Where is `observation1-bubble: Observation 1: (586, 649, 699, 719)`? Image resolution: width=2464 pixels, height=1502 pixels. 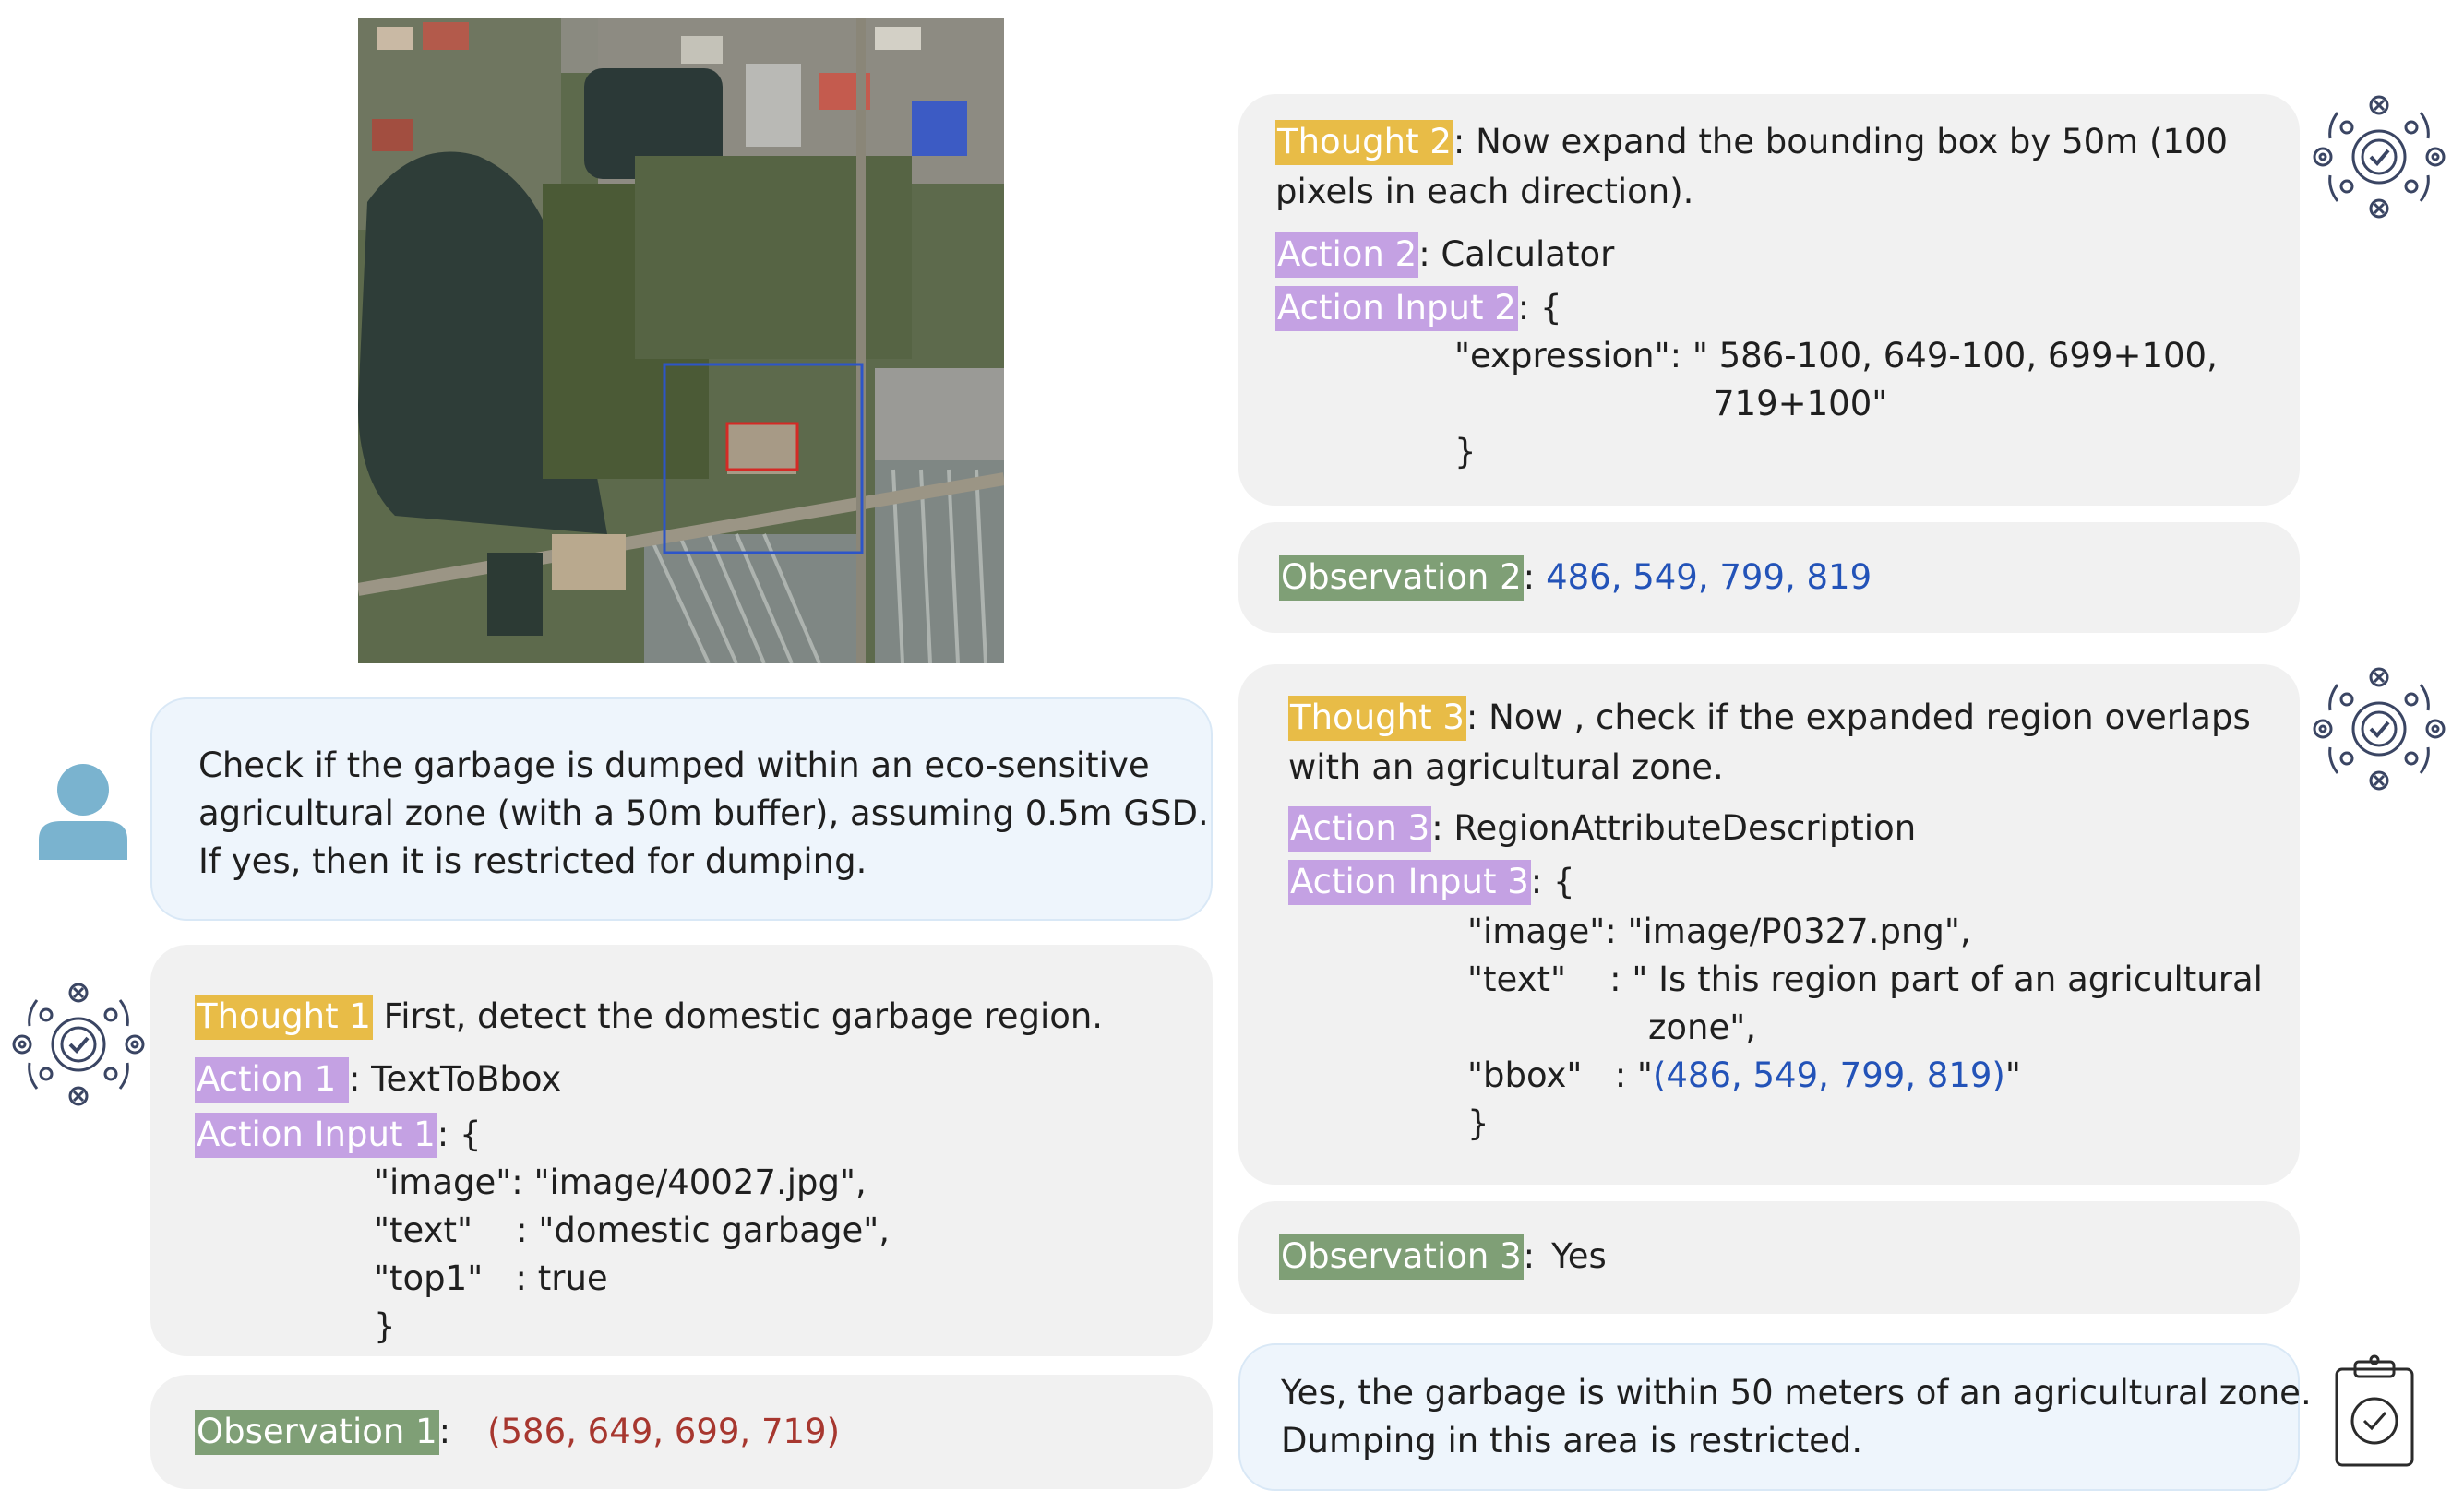
observation1-bubble: Observation 1: (586, 649, 699, 719) is located at coordinates (681, 1432).